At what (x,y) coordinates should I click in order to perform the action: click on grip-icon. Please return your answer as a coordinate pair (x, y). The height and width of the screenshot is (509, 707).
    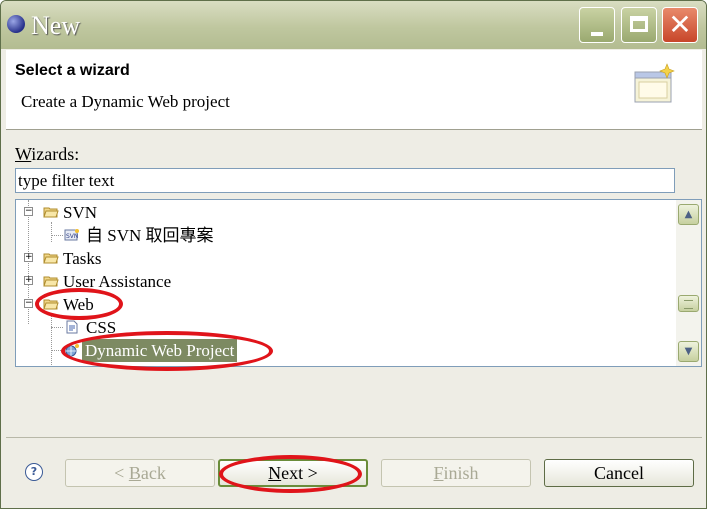
    Looking at the image, I should click on (688, 304).